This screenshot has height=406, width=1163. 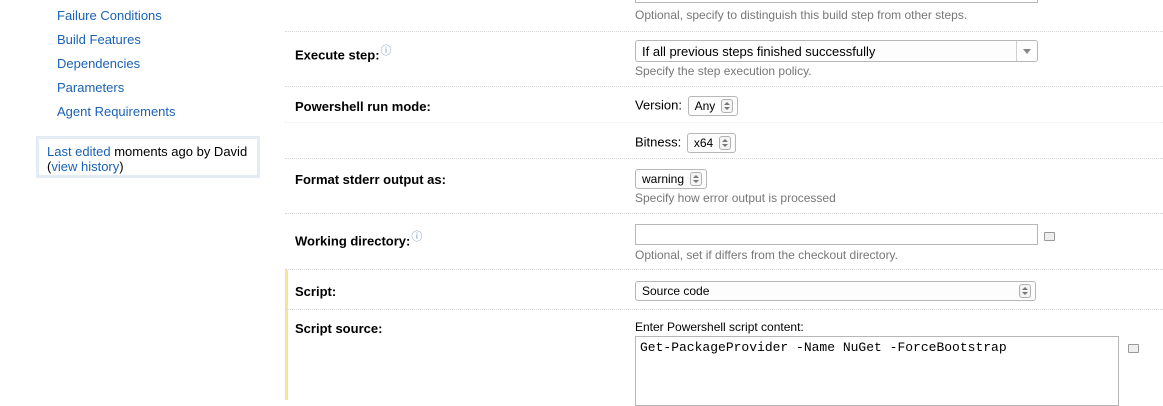 I want to click on execute-step-label: Execute step:, so click(x=337, y=55).